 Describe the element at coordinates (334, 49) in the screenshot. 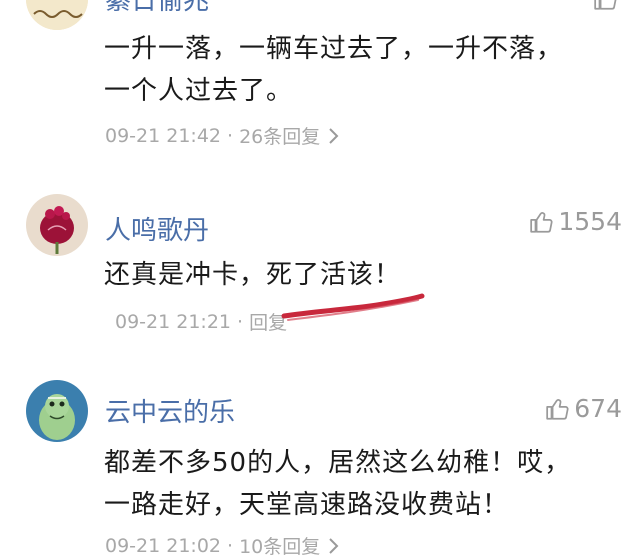

I see `comment-text-line: 一升一落，一辆车过去了，一升不落，` at that location.